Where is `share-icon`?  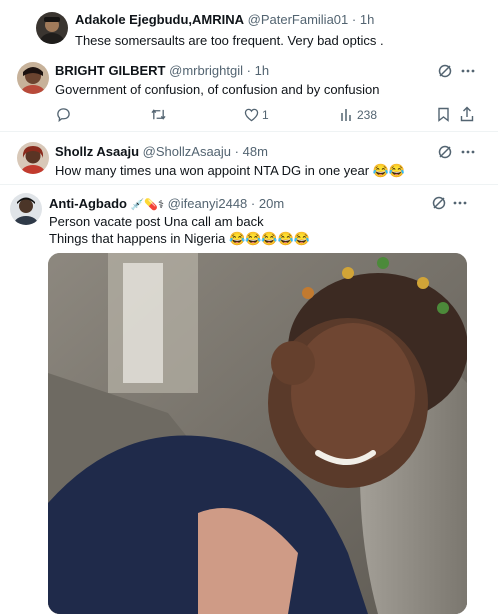
share-icon is located at coordinates (467, 114).